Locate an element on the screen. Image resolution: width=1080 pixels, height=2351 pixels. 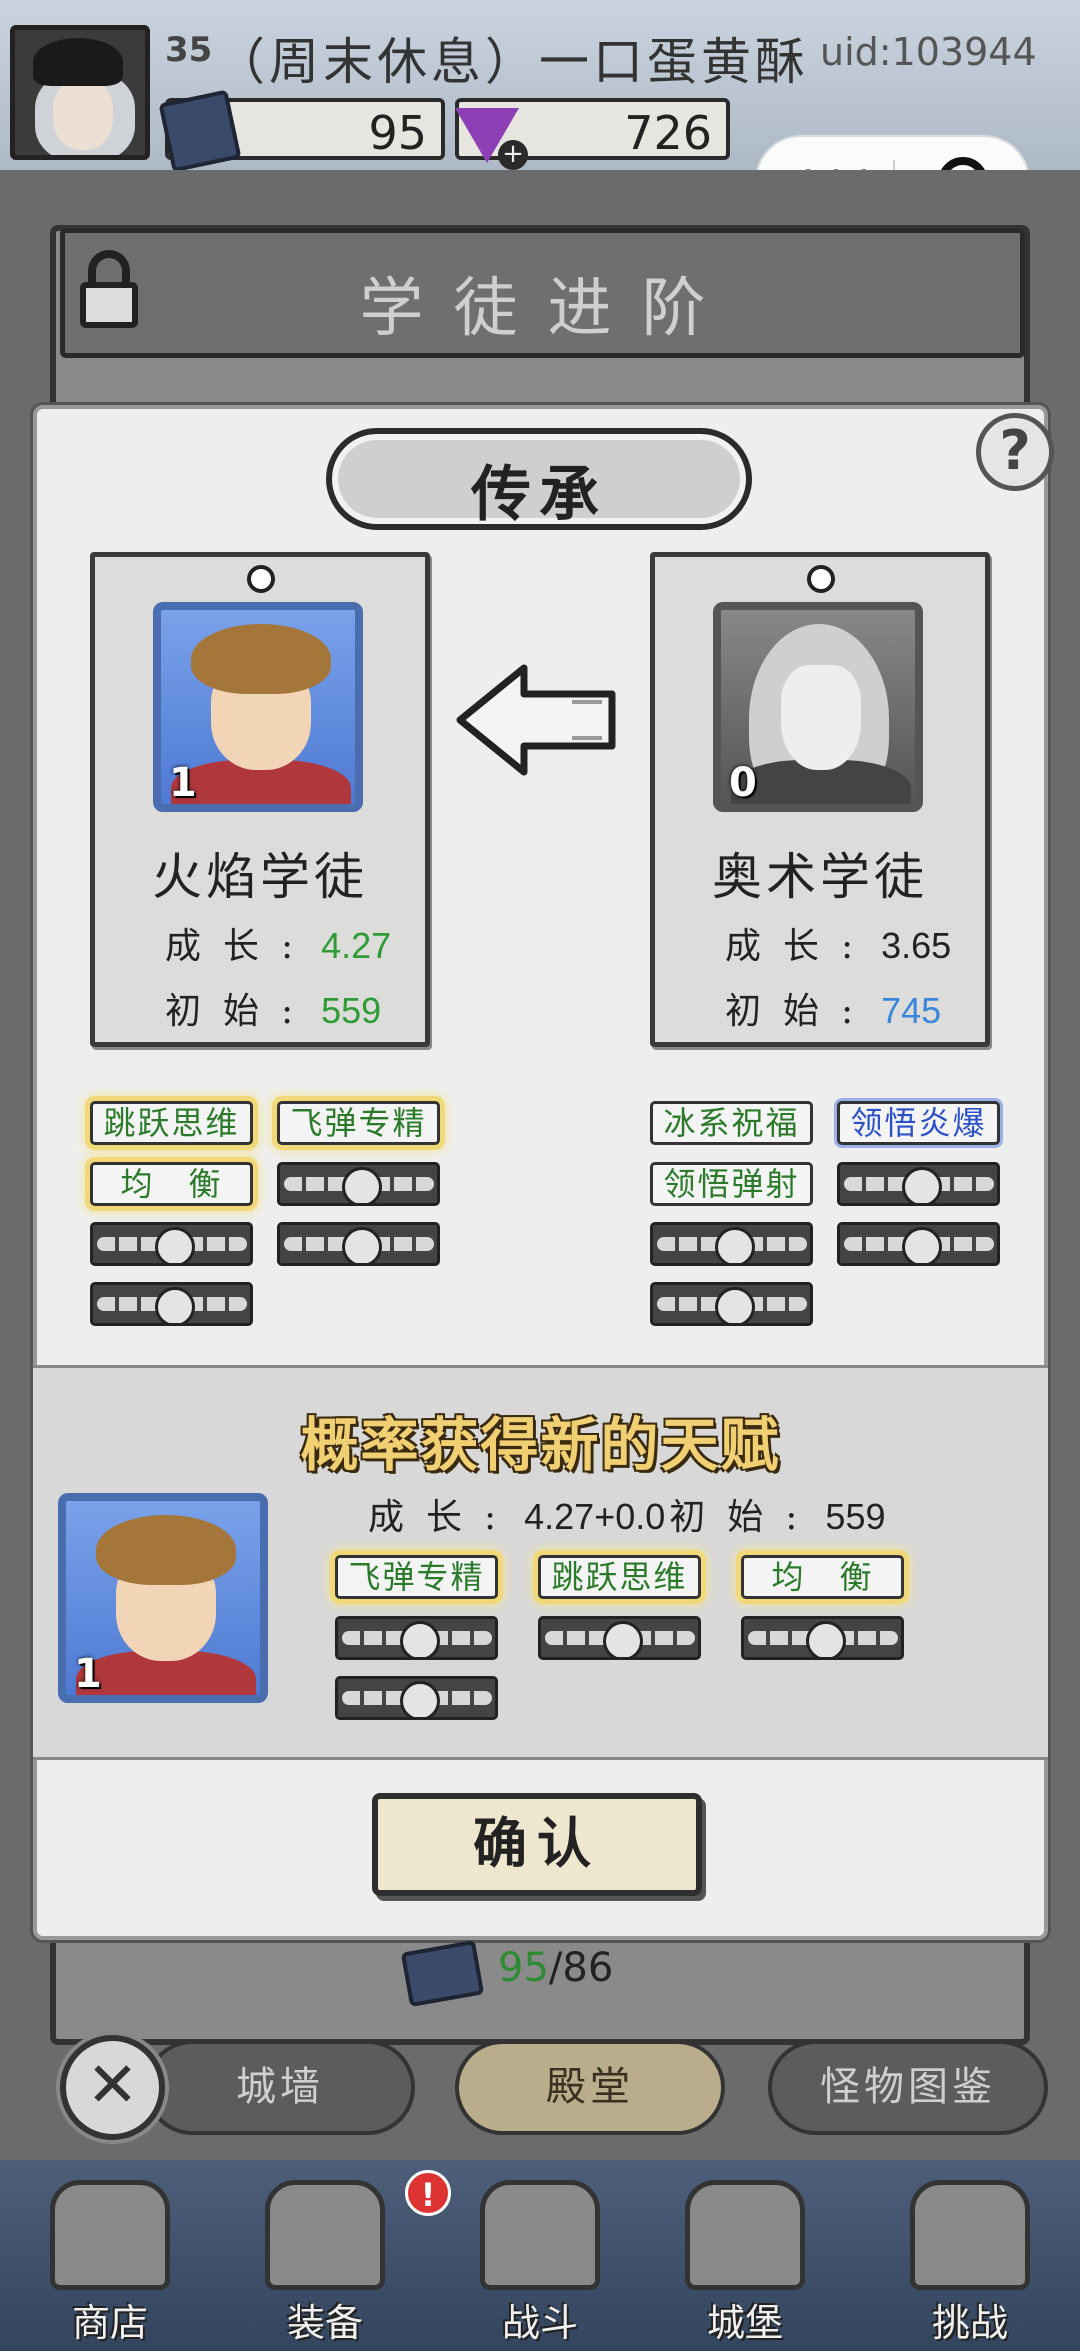
player-uid: uid:103944 is located at coordinates (928, 52).